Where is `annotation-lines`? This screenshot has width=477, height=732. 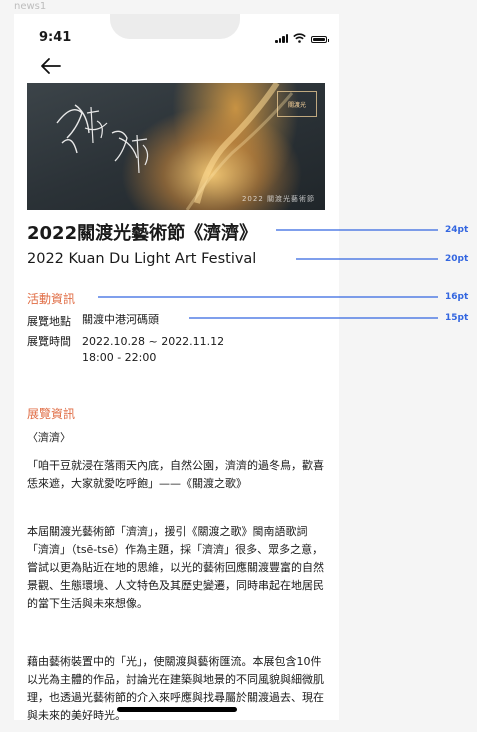
annotation-lines is located at coordinates (268, 274).